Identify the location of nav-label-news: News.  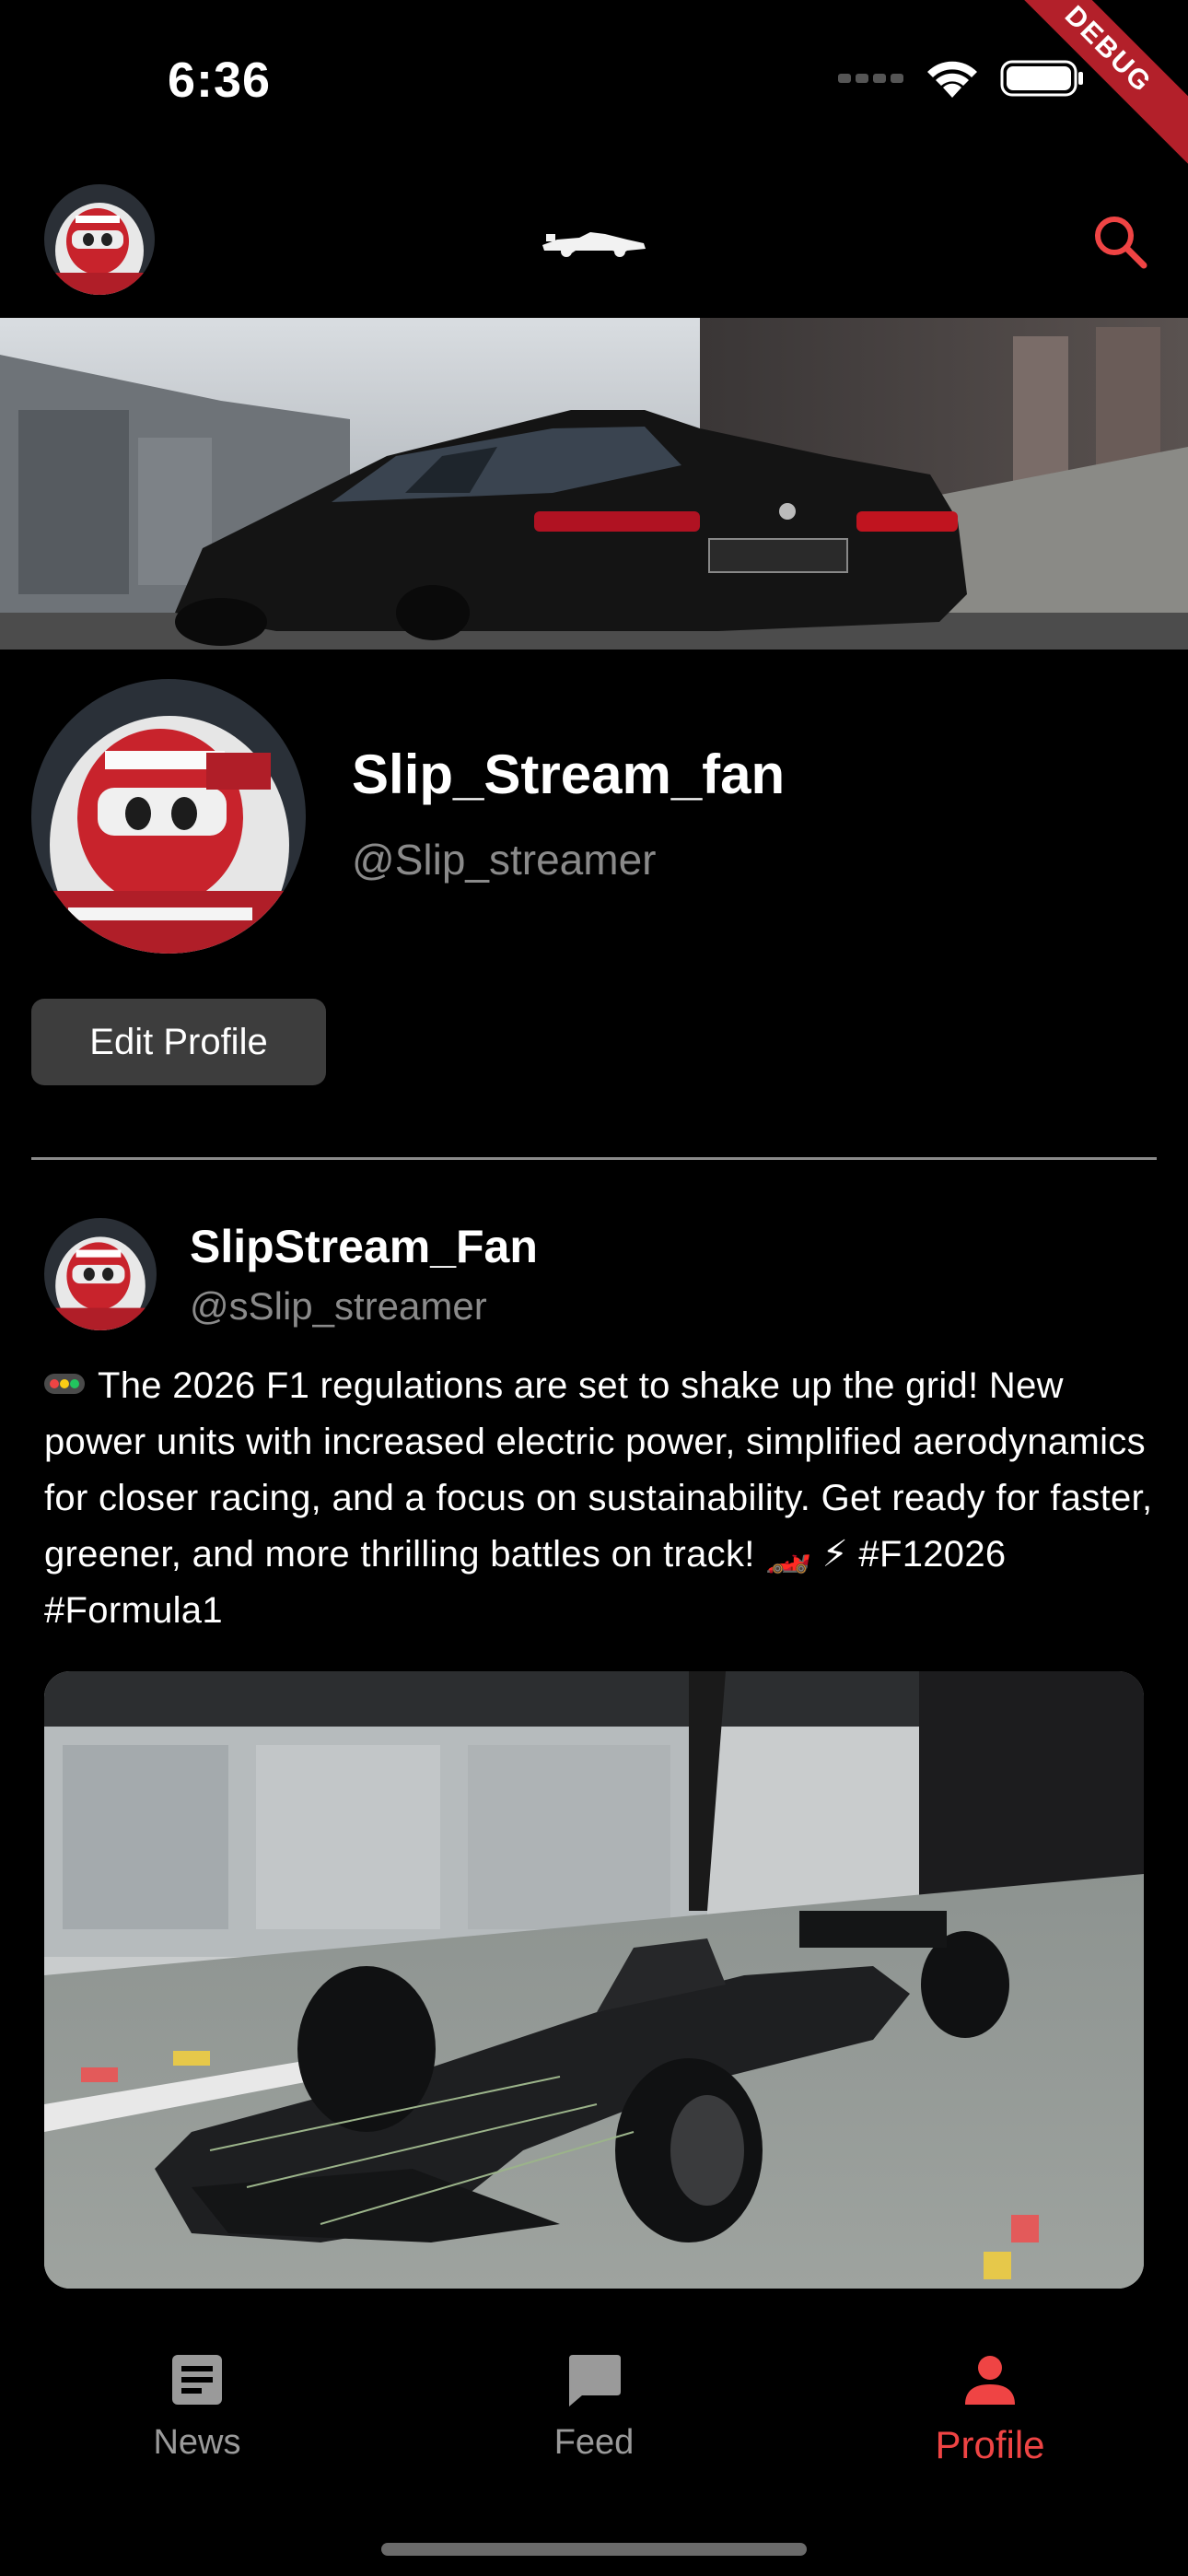
(197, 2442).